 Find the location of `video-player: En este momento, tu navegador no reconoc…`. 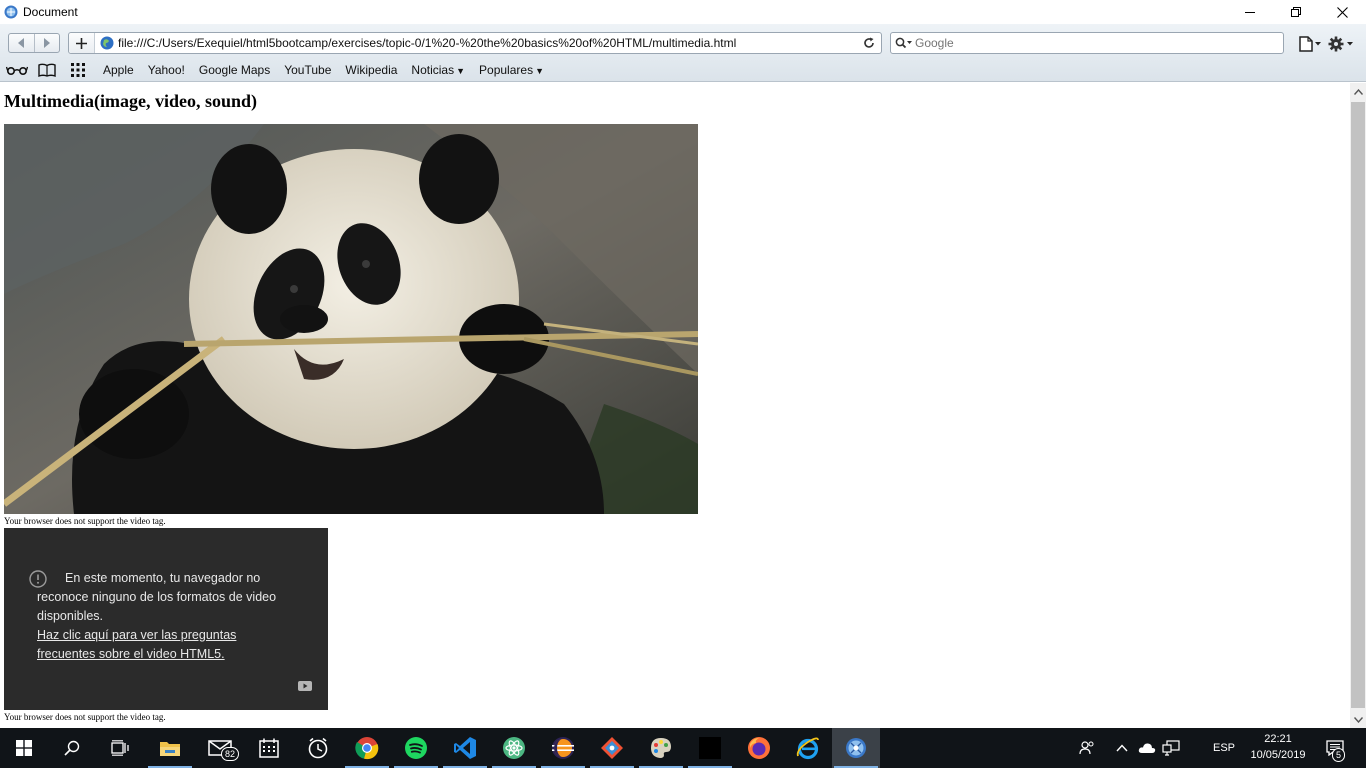

video-player: En este momento, tu navegador no reconoc… is located at coordinates (166, 619).